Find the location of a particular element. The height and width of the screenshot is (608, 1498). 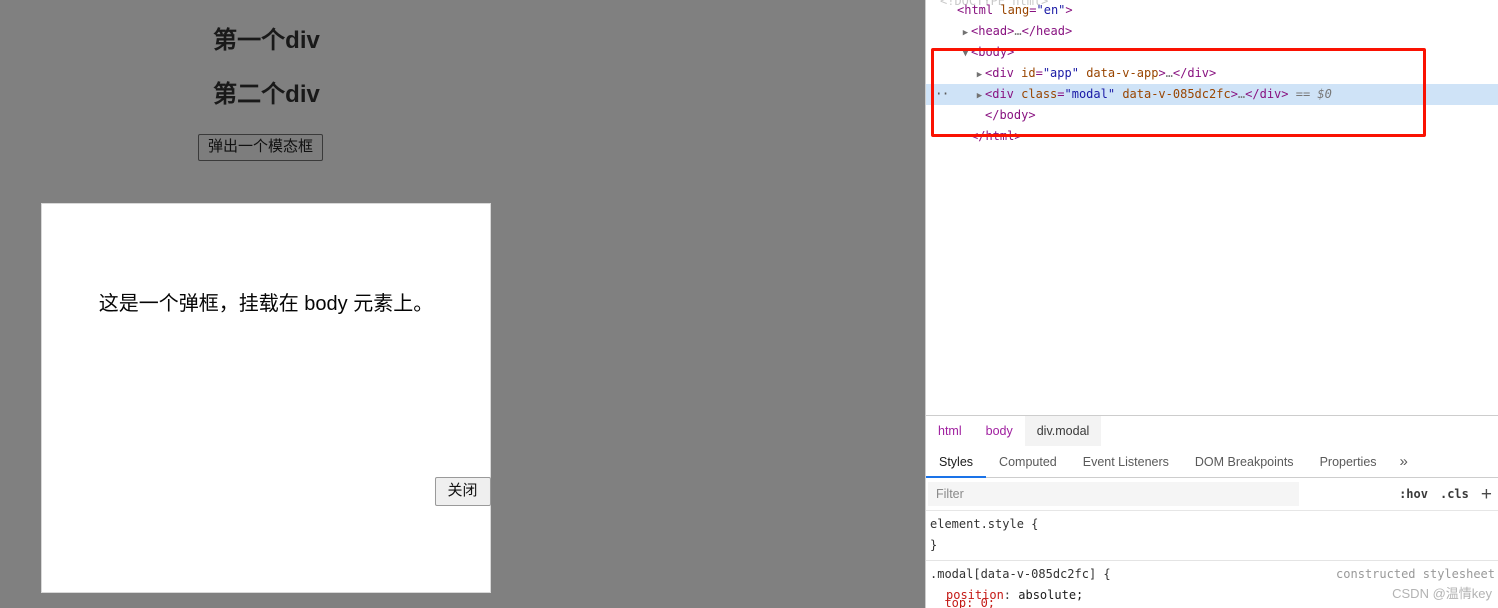

cls-toggle-button: .cls is located at coordinates (1454, 494).